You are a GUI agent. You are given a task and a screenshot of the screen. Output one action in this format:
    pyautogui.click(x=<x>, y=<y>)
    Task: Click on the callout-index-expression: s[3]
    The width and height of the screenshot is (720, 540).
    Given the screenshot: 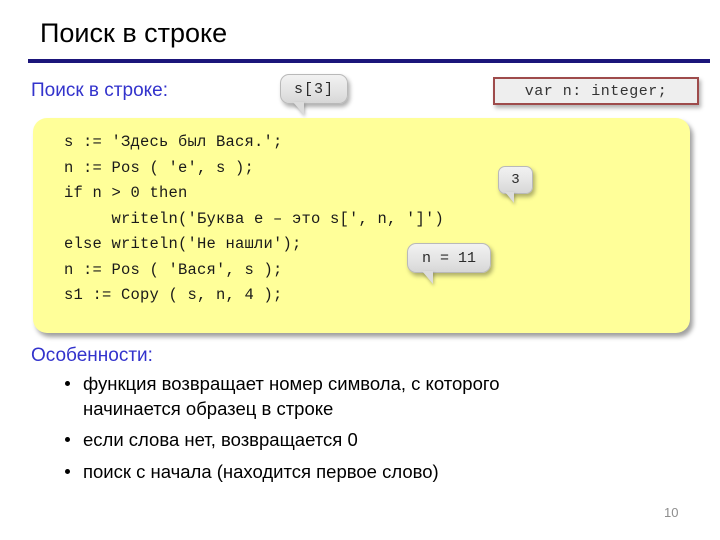 What is the action you would take?
    pyautogui.click(x=314, y=94)
    